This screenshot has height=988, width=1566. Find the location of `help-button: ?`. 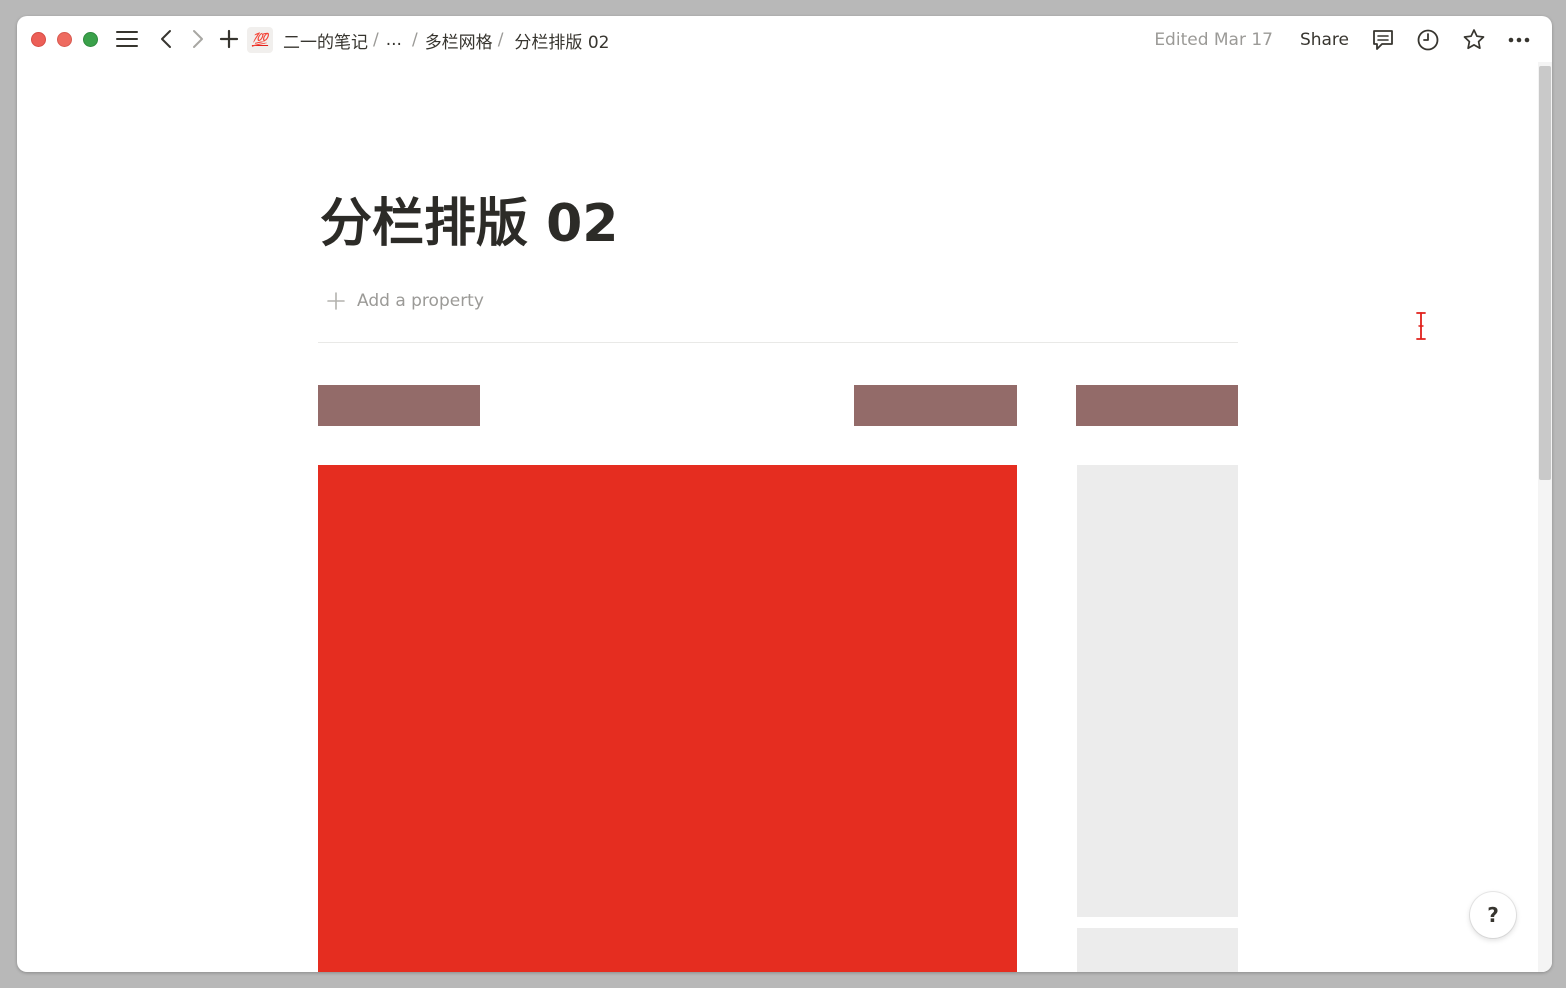

help-button: ? is located at coordinates (1493, 915).